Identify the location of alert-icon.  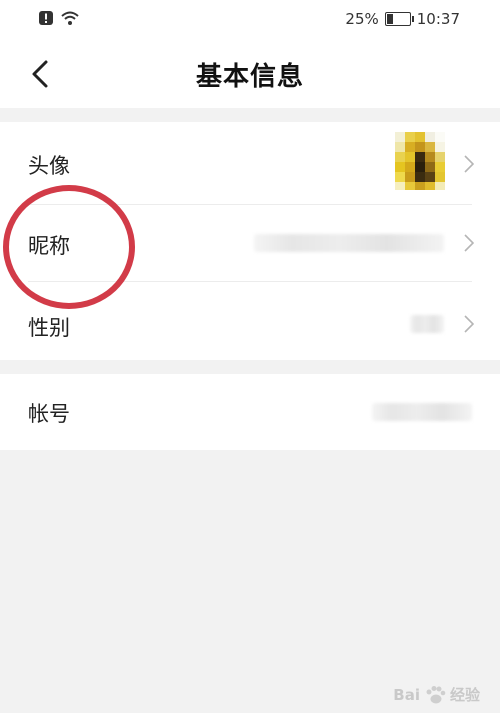
(46, 18).